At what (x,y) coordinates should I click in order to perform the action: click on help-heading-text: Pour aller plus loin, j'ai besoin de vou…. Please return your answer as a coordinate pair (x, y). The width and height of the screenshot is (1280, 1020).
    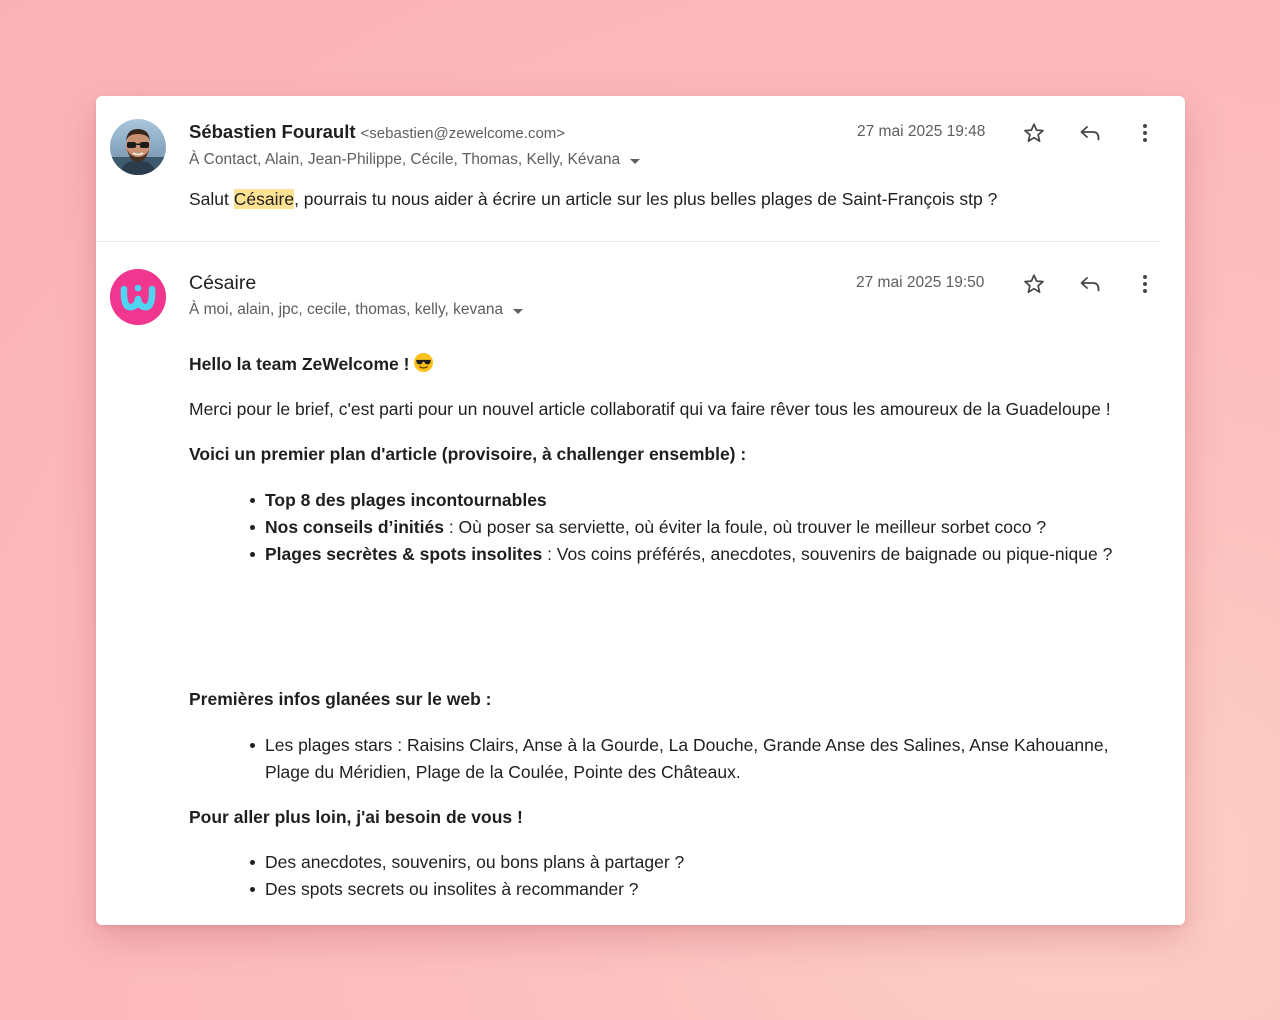
    Looking at the image, I should click on (356, 817).